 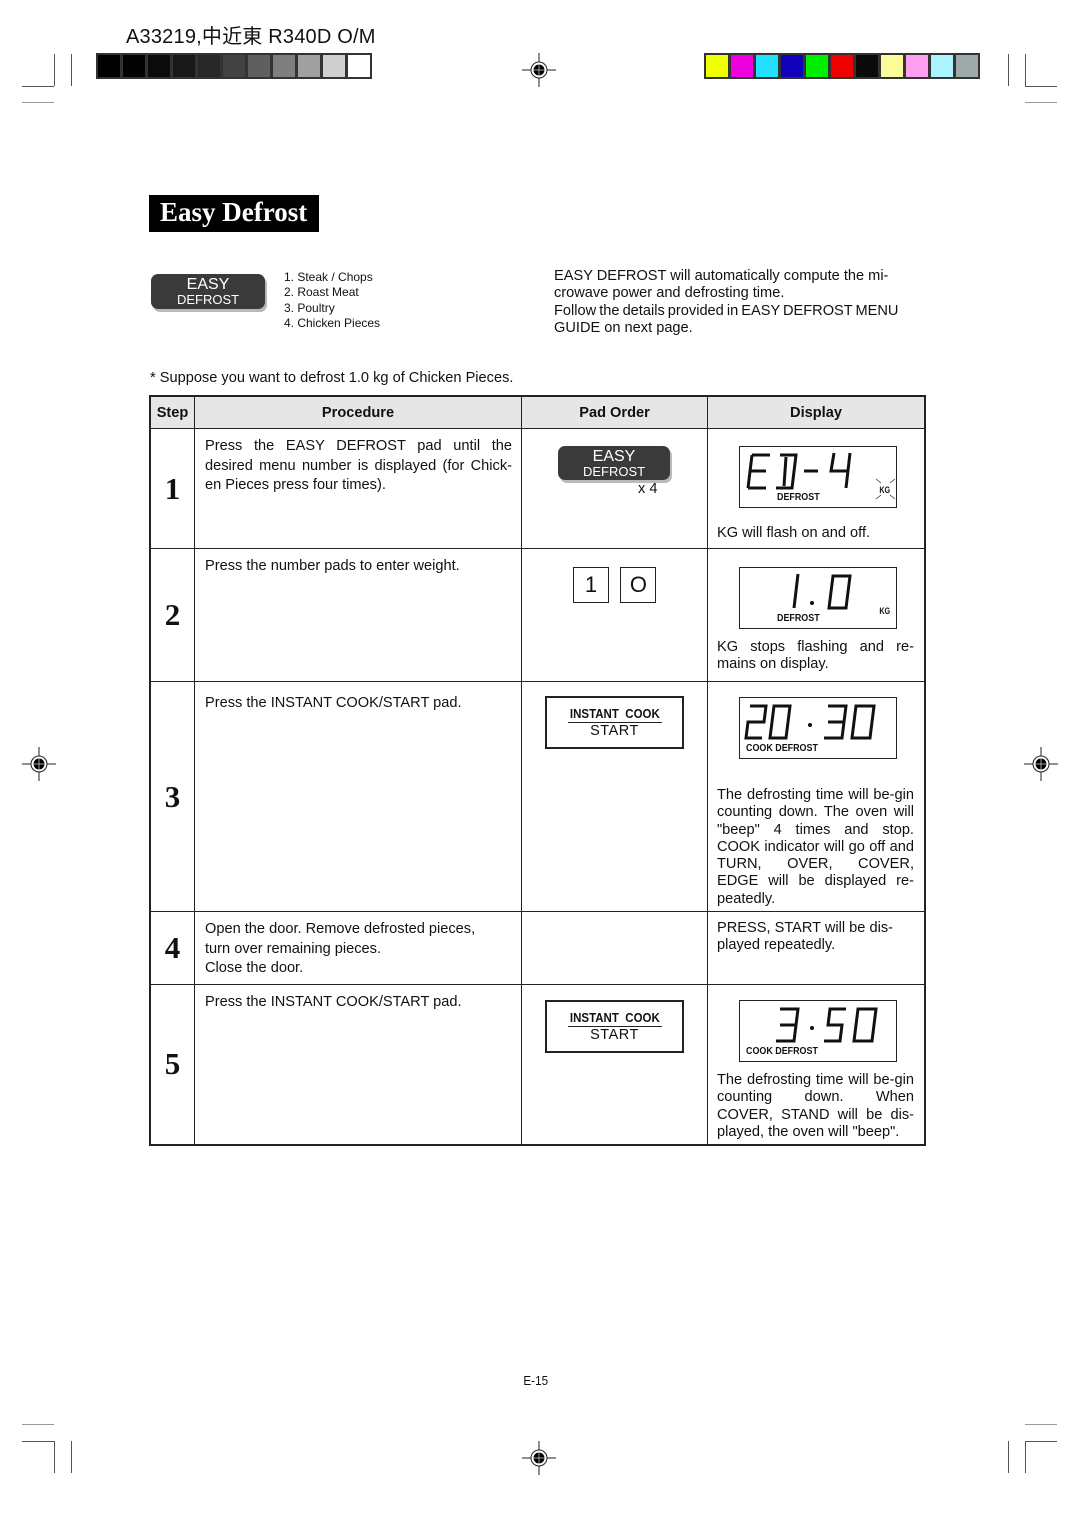 What do you see at coordinates (638, 585) in the screenshot?
I see `number-key-0: O` at bounding box center [638, 585].